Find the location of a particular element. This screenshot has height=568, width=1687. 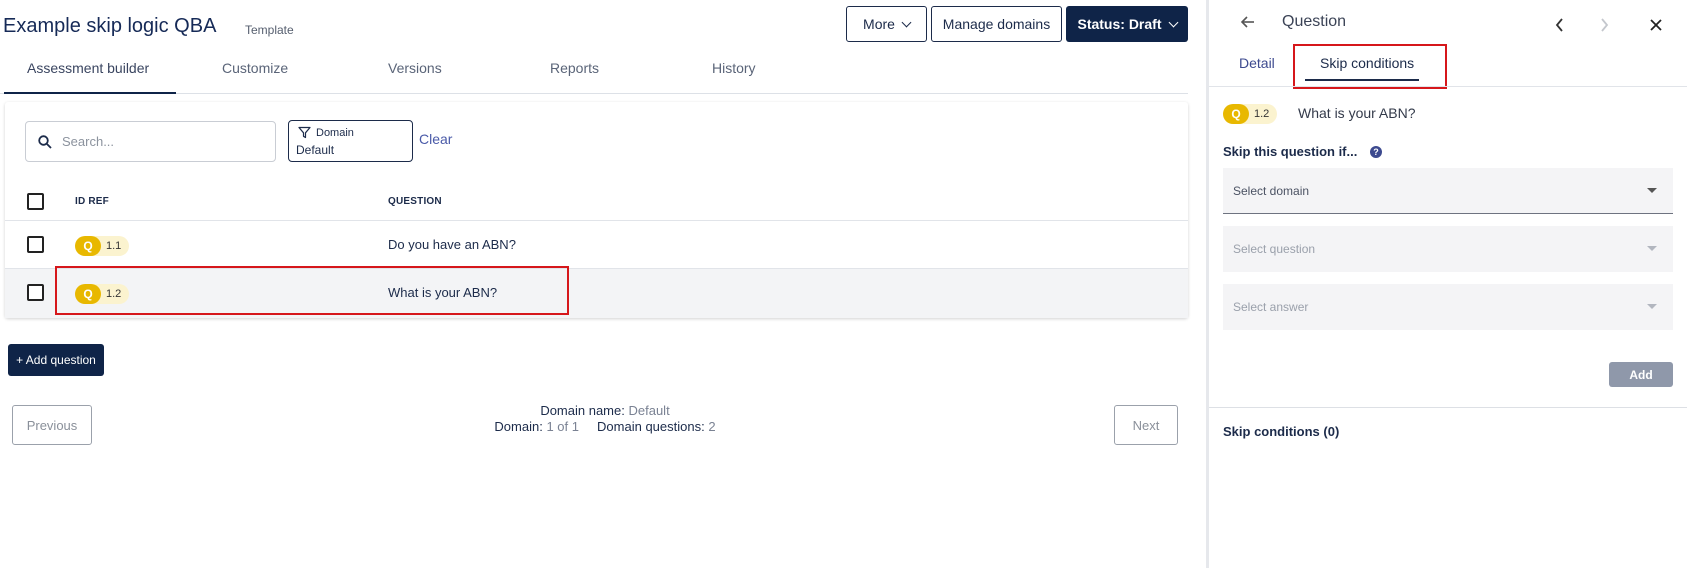

panel-tabs-divider is located at coordinates (1448, 86).